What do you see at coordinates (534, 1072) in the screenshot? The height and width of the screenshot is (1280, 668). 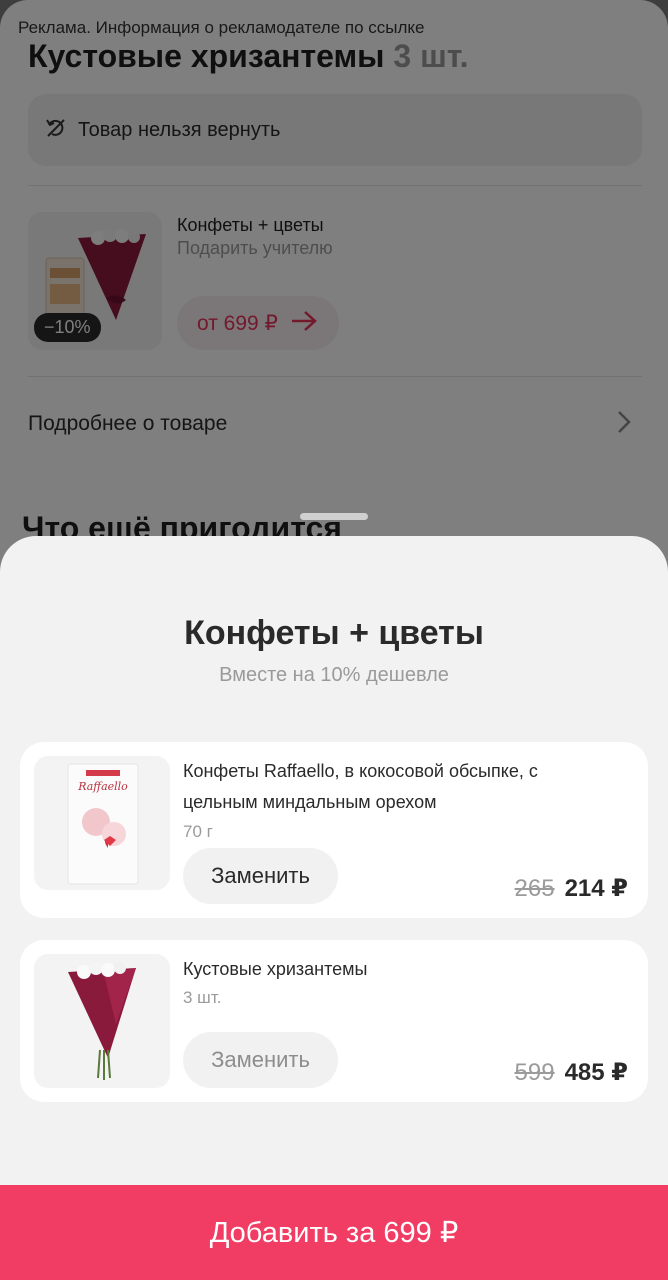 I see `old-price: 599` at bounding box center [534, 1072].